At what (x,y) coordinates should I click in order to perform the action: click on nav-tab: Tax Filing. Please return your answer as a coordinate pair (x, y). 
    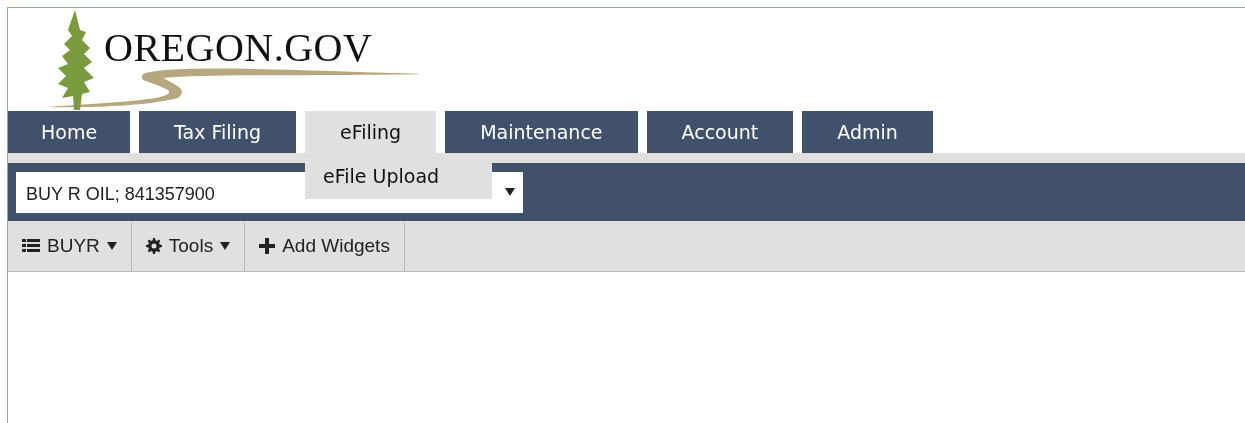
    Looking at the image, I should click on (217, 132).